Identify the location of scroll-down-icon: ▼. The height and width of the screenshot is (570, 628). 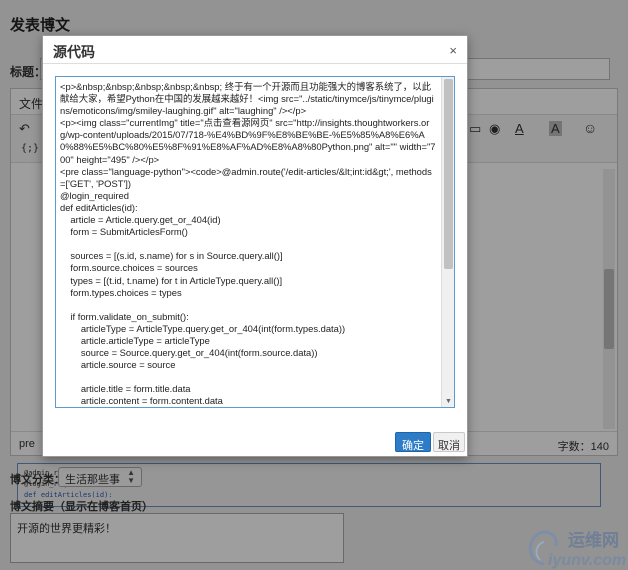
(448, 401).